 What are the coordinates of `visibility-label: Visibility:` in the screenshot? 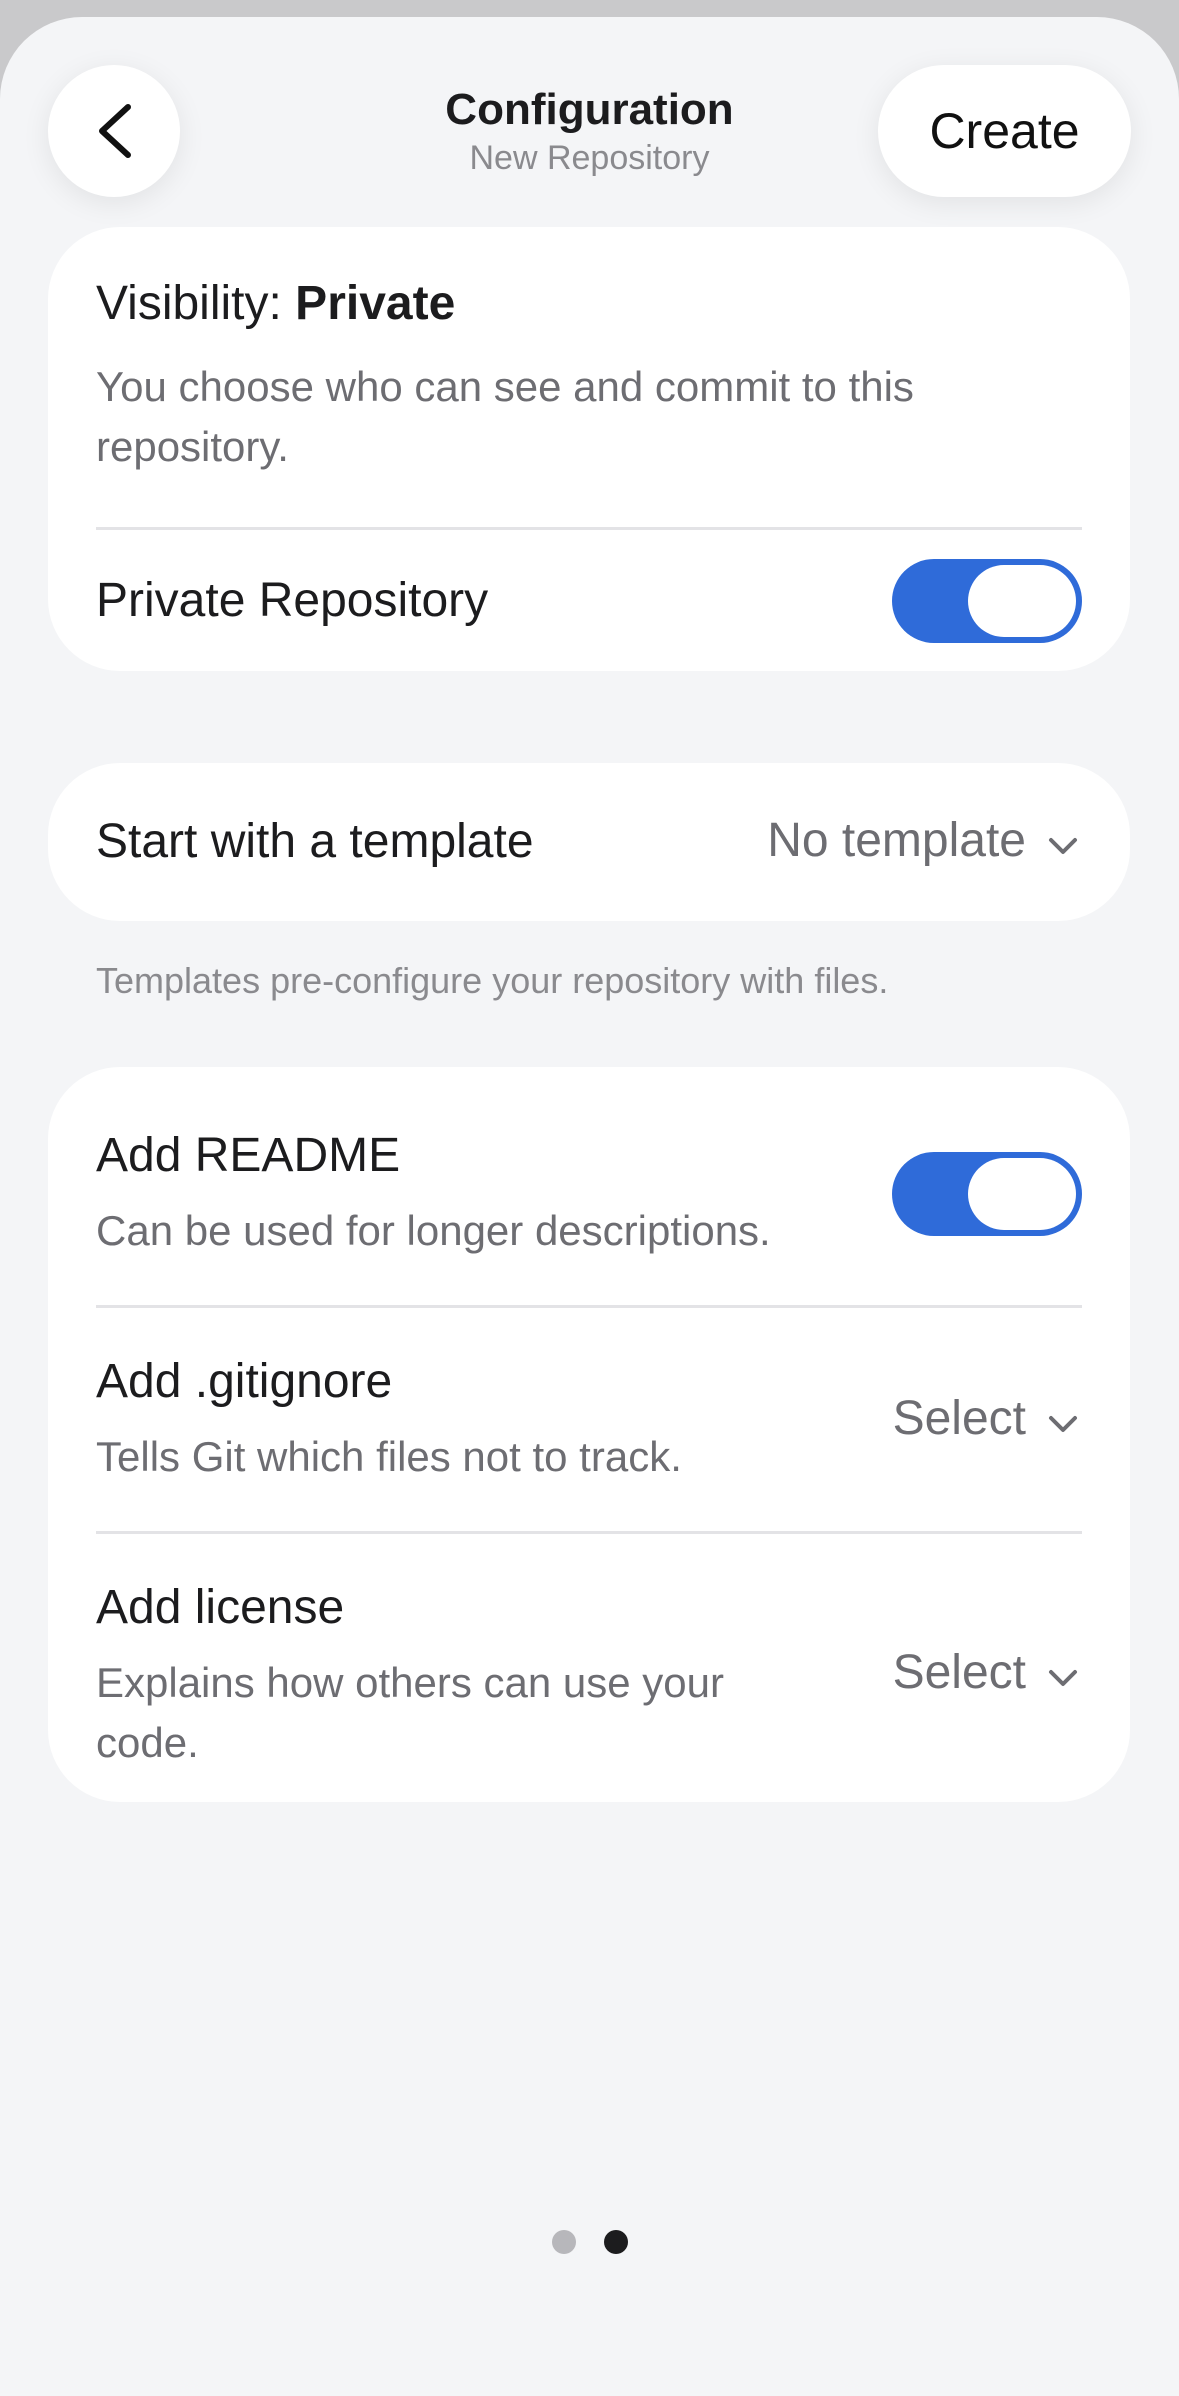 It's located at (196, 303).